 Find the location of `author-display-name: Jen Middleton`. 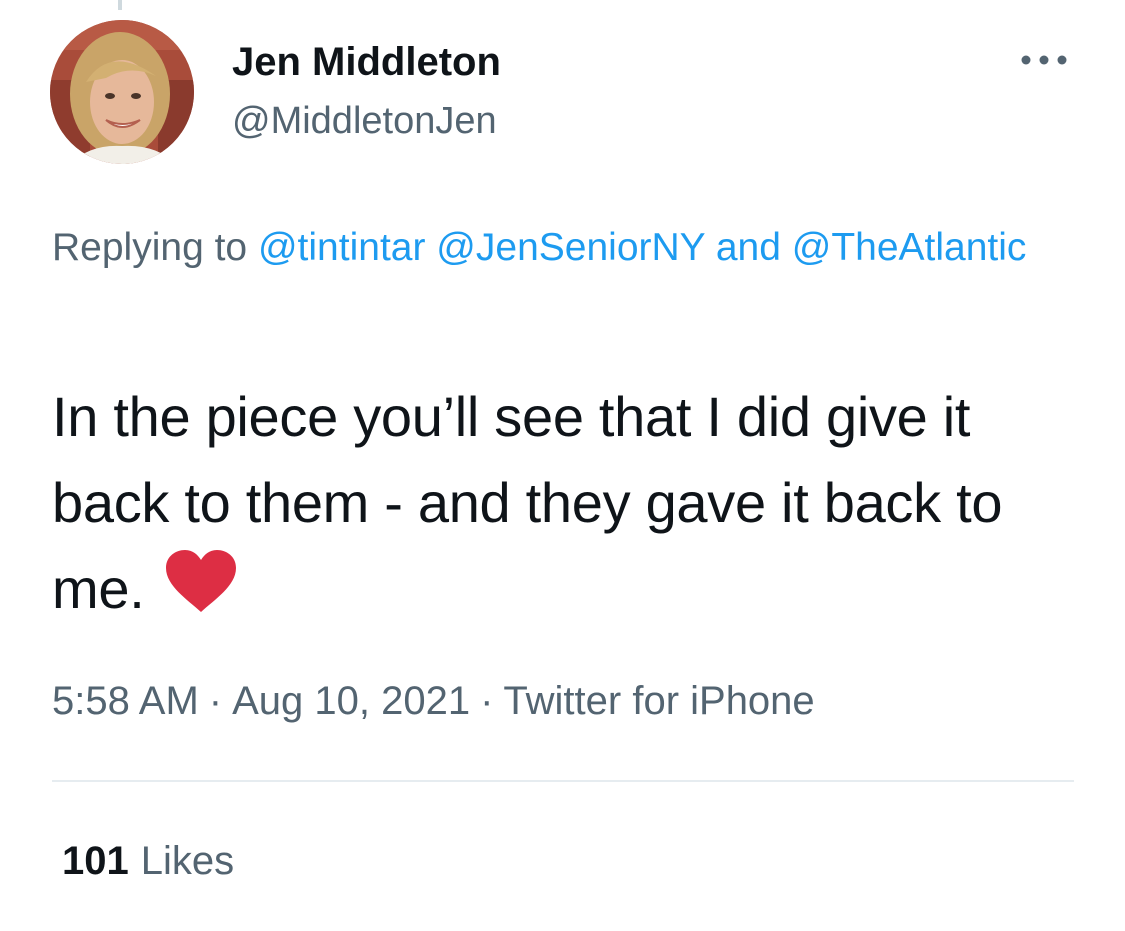

author-display-name: Jen Middleton is located at coordinates (366, 62).